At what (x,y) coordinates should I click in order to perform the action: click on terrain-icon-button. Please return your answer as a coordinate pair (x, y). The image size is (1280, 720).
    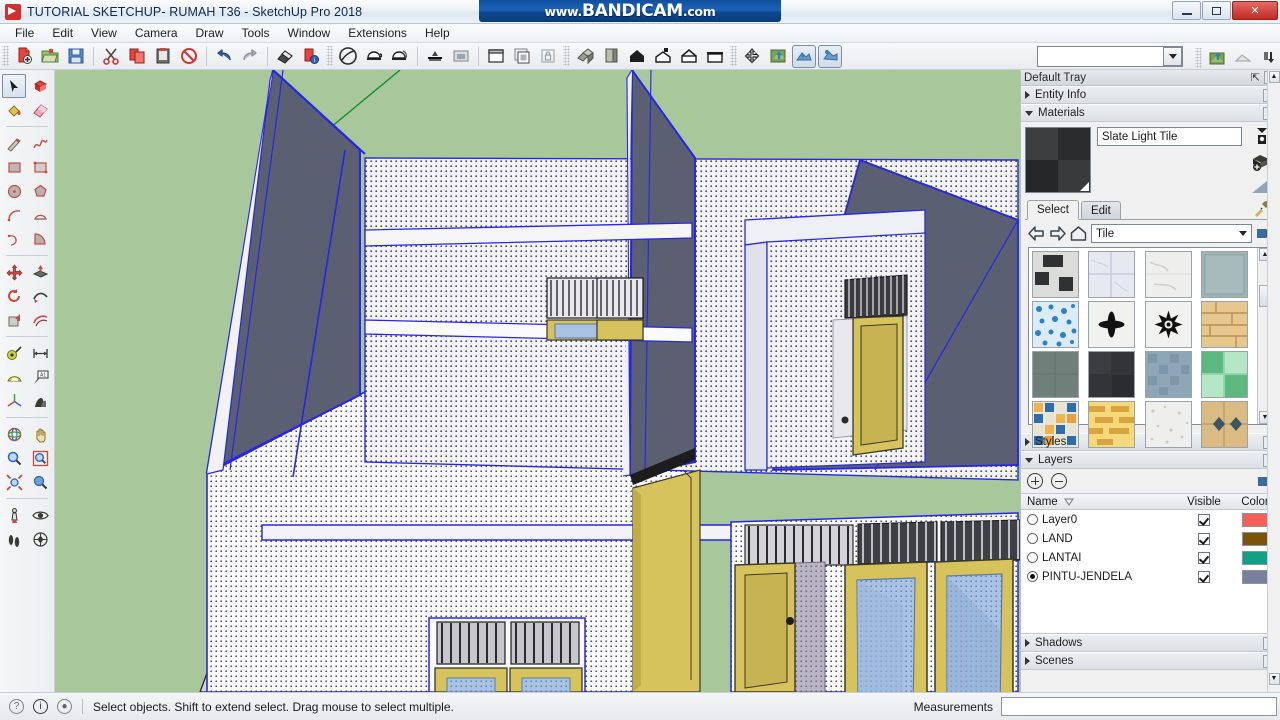
    Looking at the image, I should click on (1243, 57).